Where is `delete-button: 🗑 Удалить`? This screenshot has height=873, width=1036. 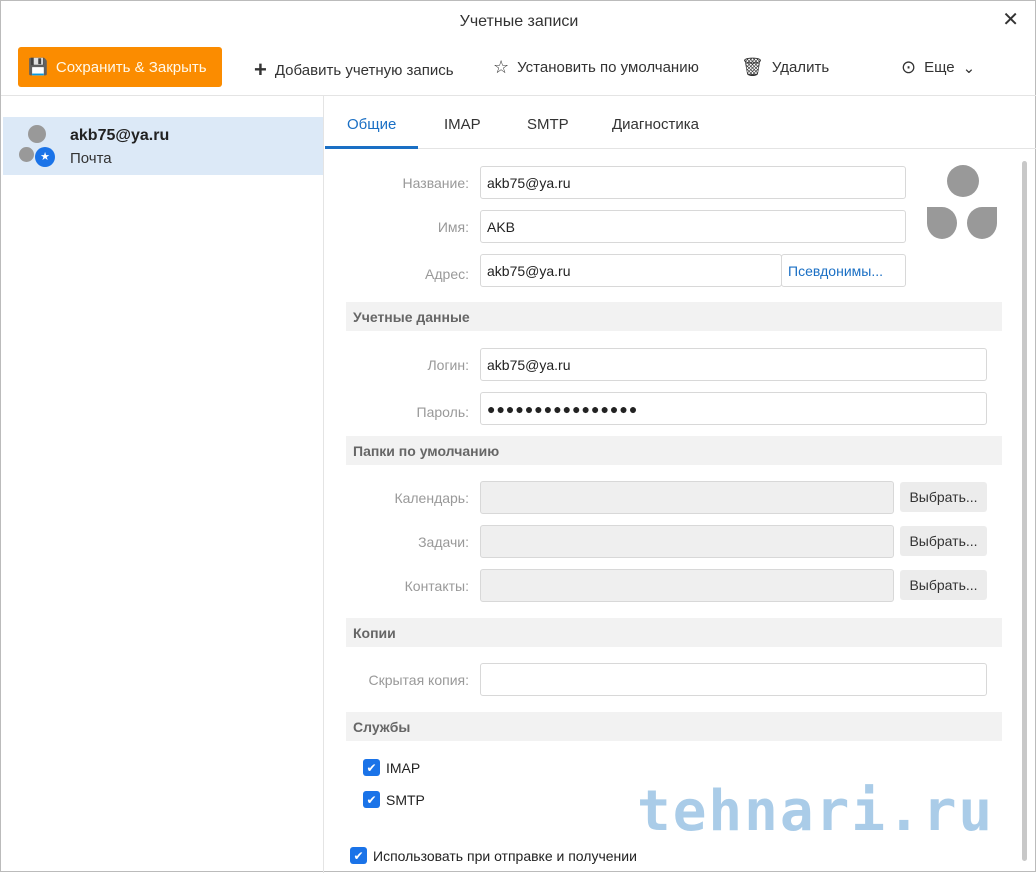 delete-button: 🗑 Удалить is located at coordinates (785, 67).